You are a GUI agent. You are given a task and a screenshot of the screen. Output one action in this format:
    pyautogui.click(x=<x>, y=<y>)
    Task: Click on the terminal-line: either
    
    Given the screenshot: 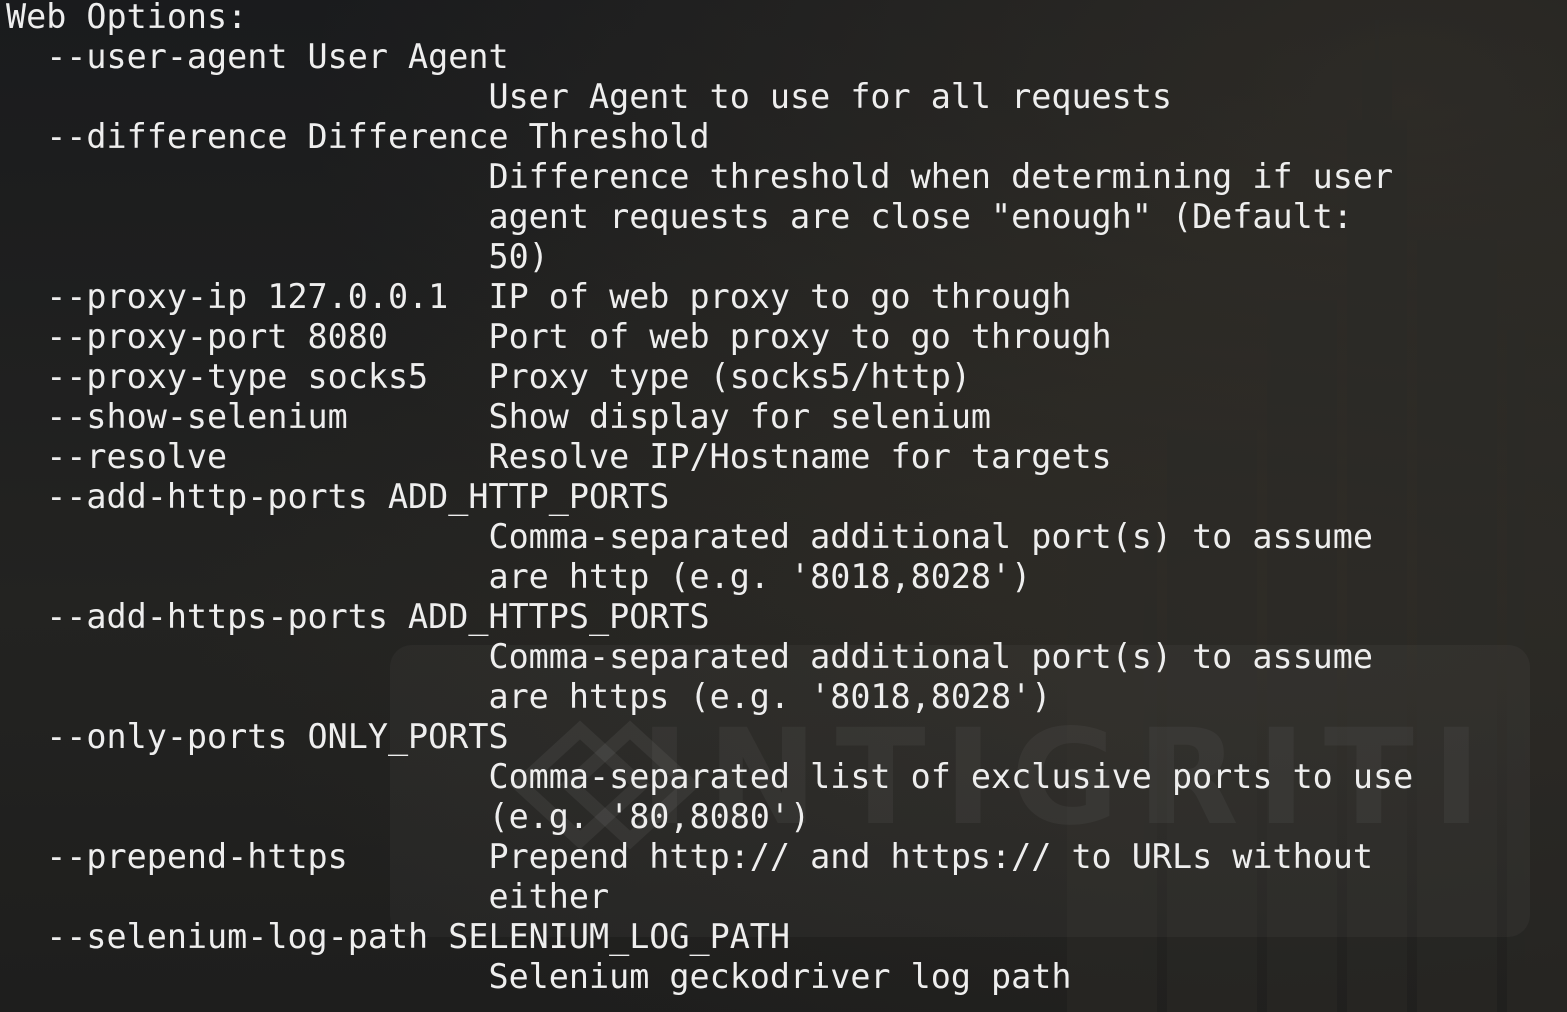 What is the action you would take?
    pyautogui.click(x=308, y=896)
    